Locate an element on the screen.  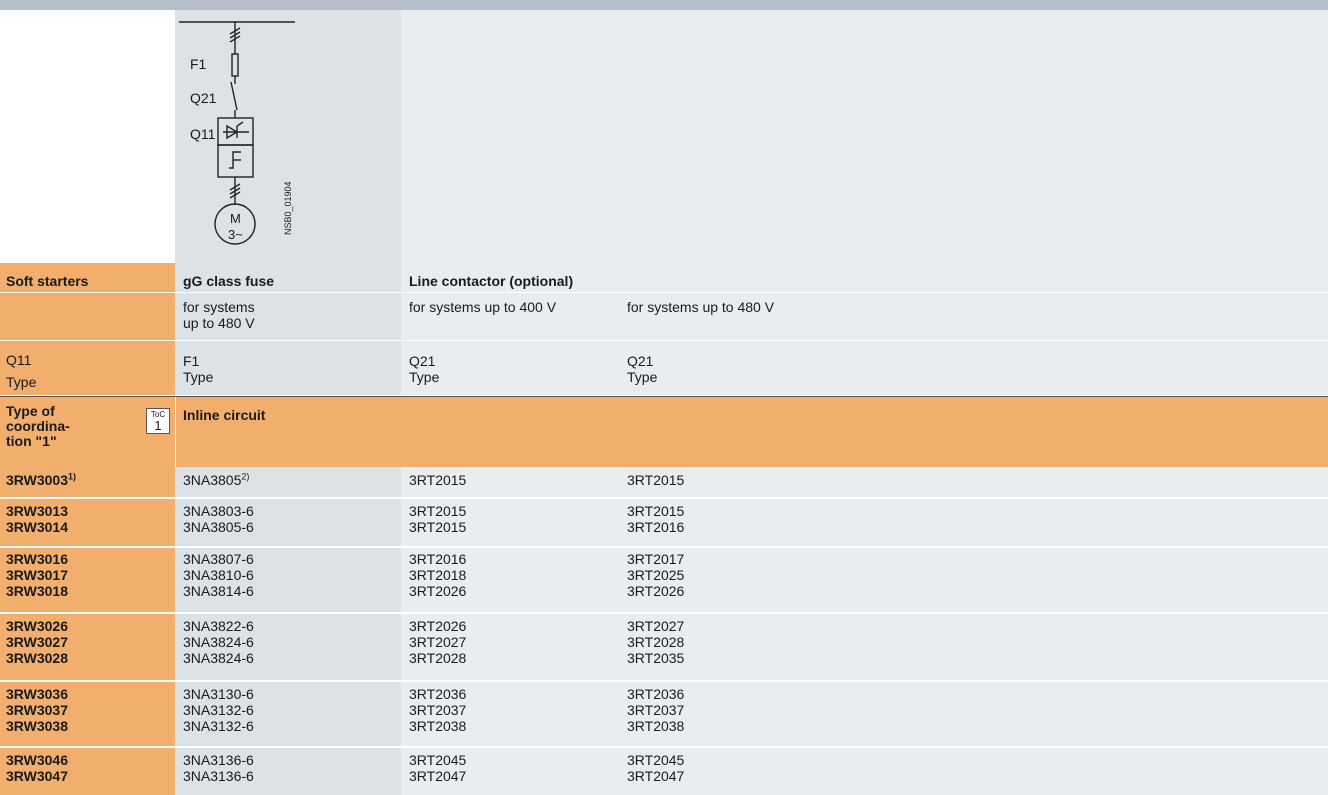
starter-cell: 3RW30031) is located at coordinates (41, 480).